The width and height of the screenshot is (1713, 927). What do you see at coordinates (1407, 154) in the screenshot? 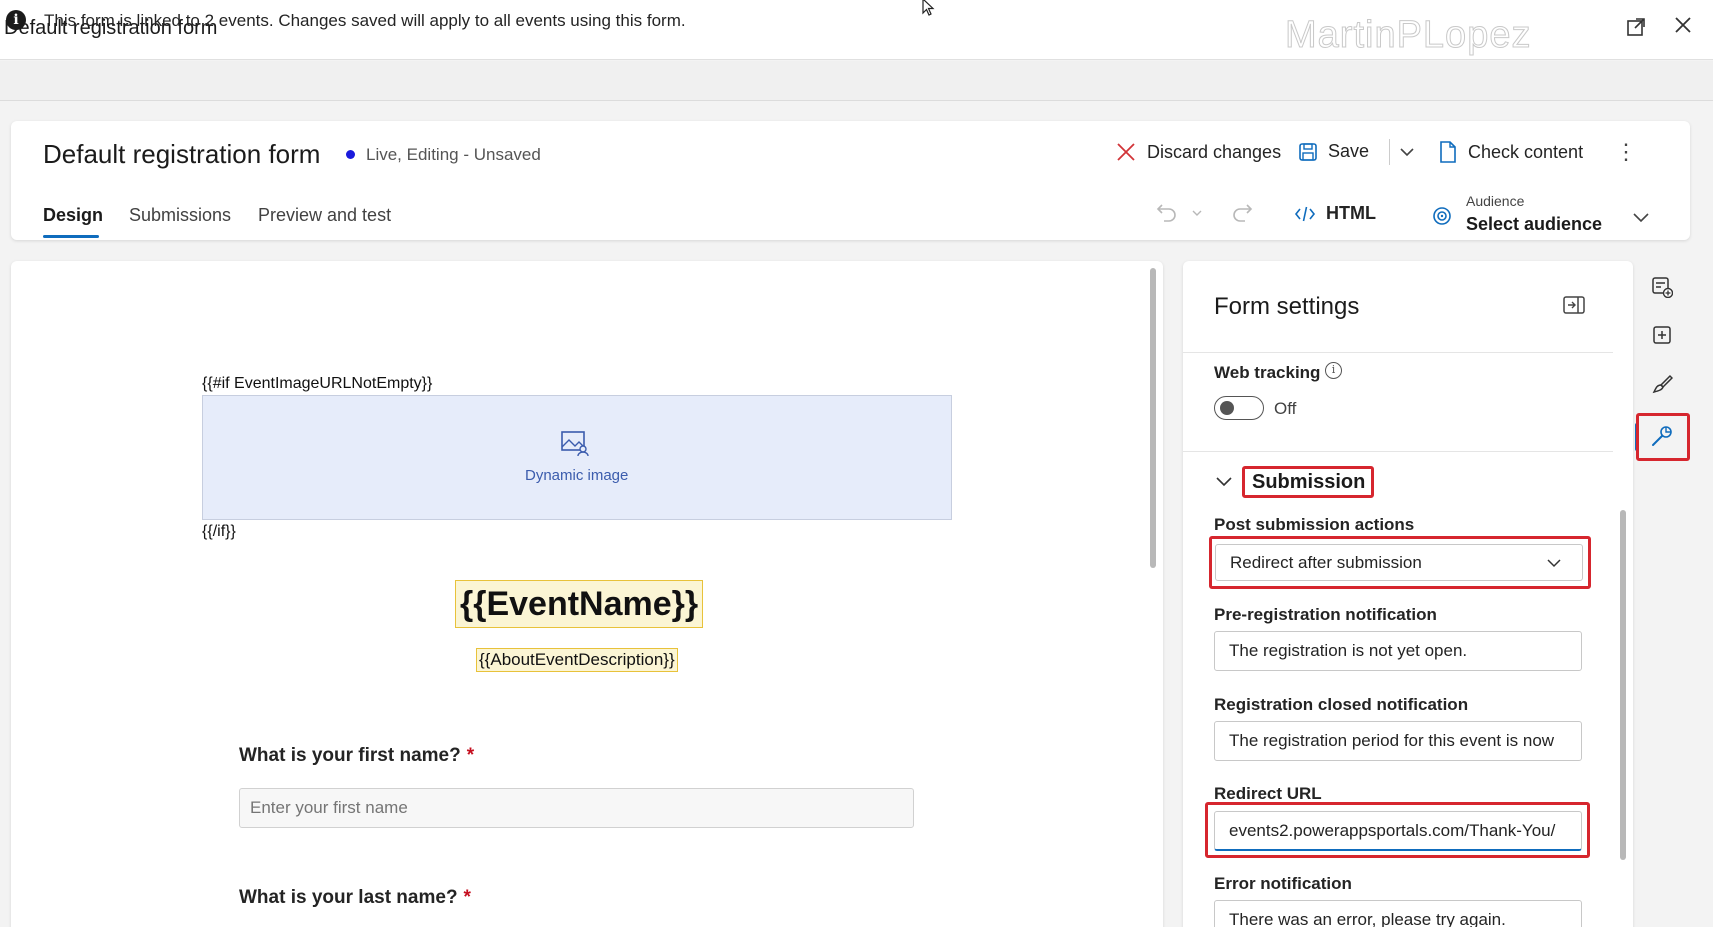
I see `save-options-chevron-icon` at bounding box center [1407, 154].